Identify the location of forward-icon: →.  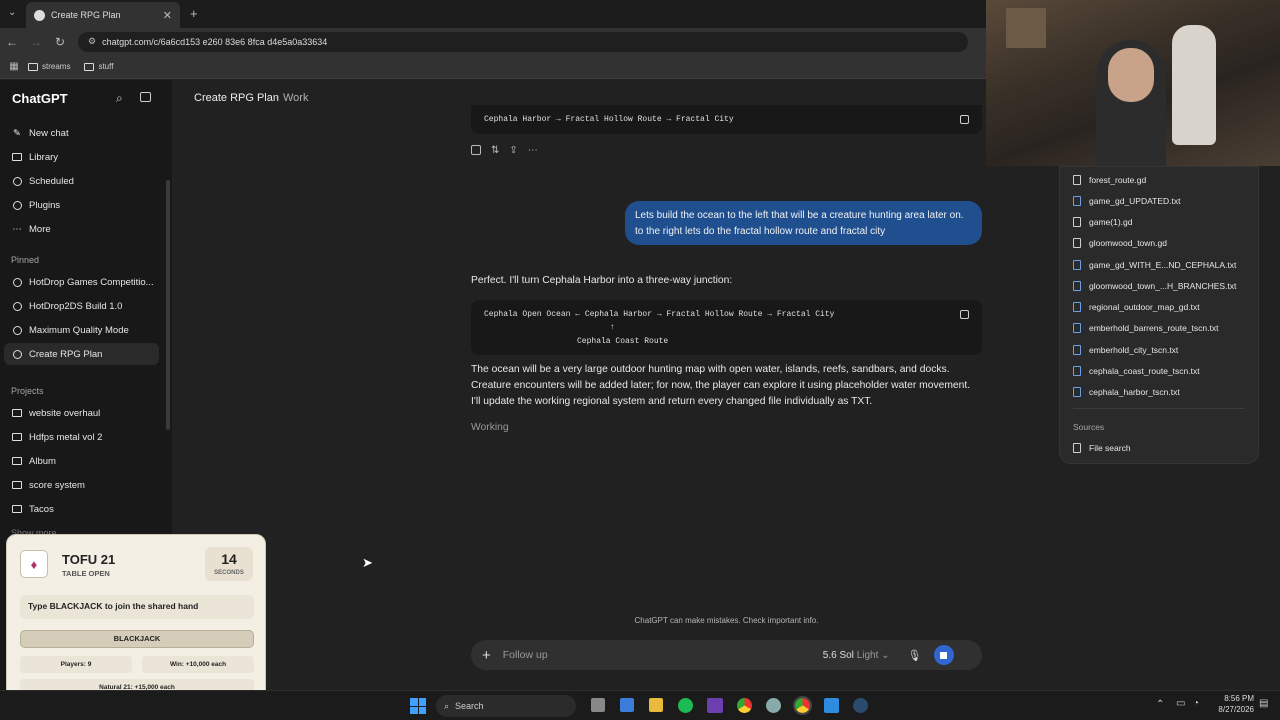
(36, 42).